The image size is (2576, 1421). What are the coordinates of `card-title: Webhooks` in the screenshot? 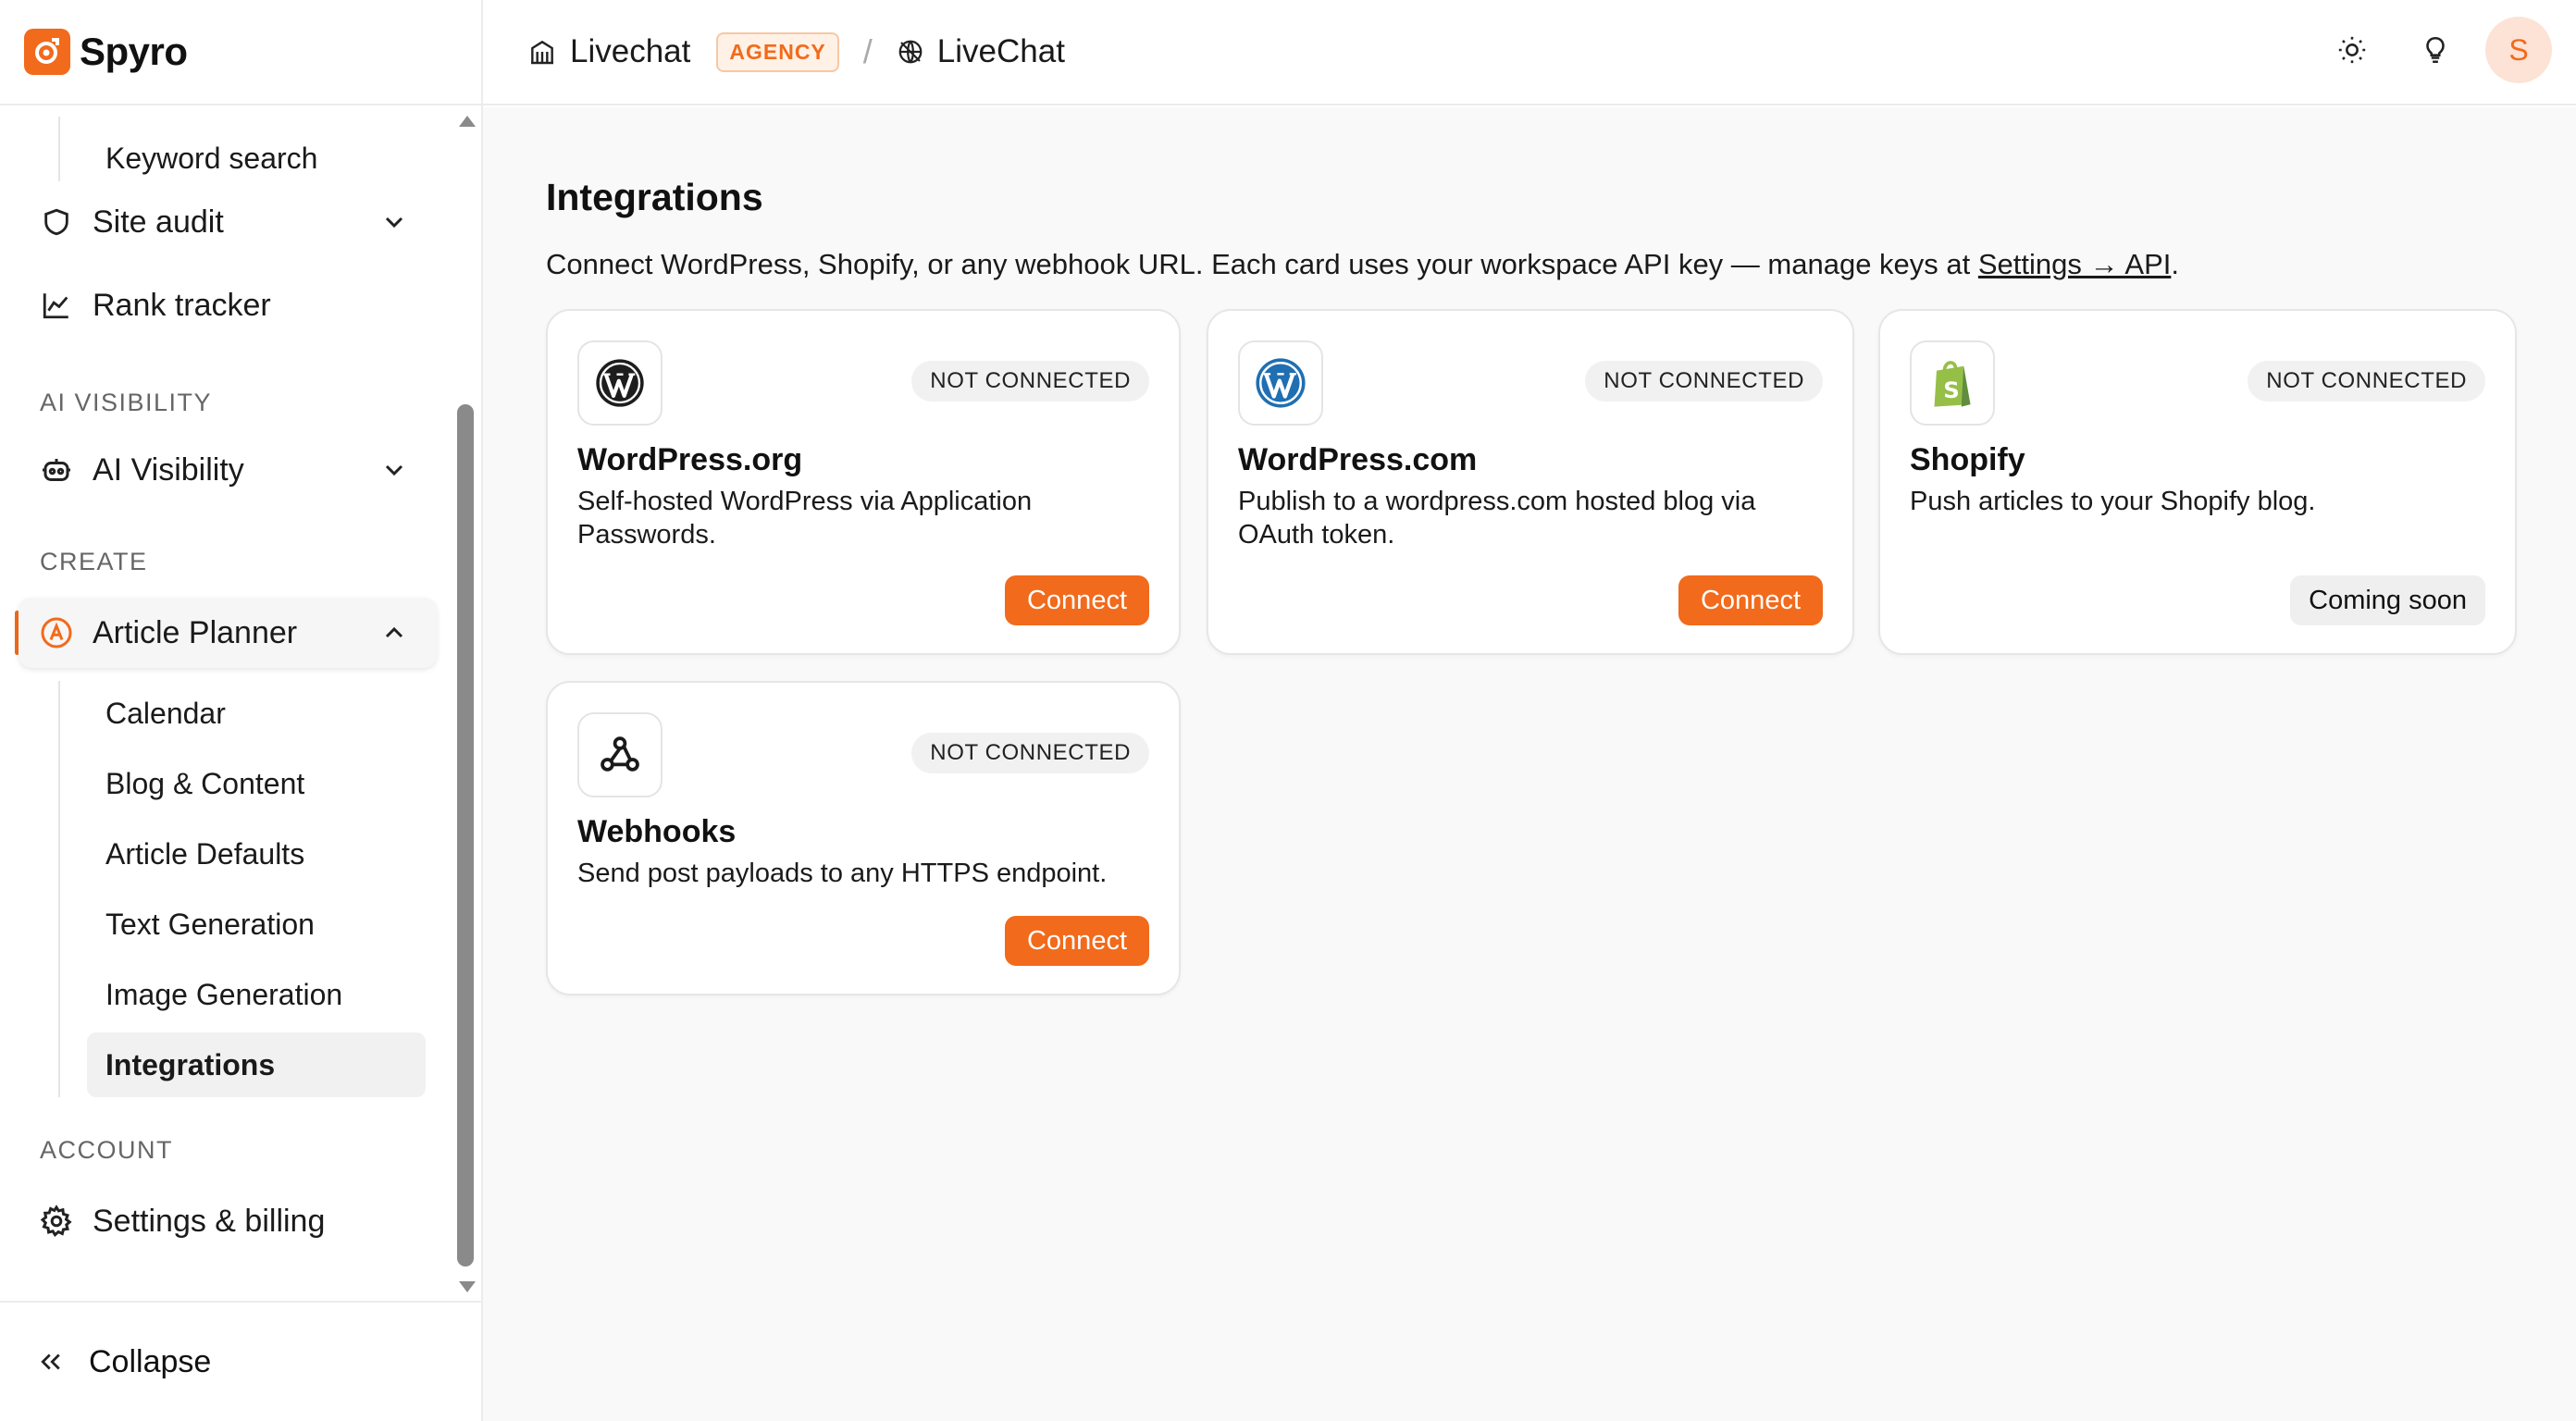 It's located at (657, 832).